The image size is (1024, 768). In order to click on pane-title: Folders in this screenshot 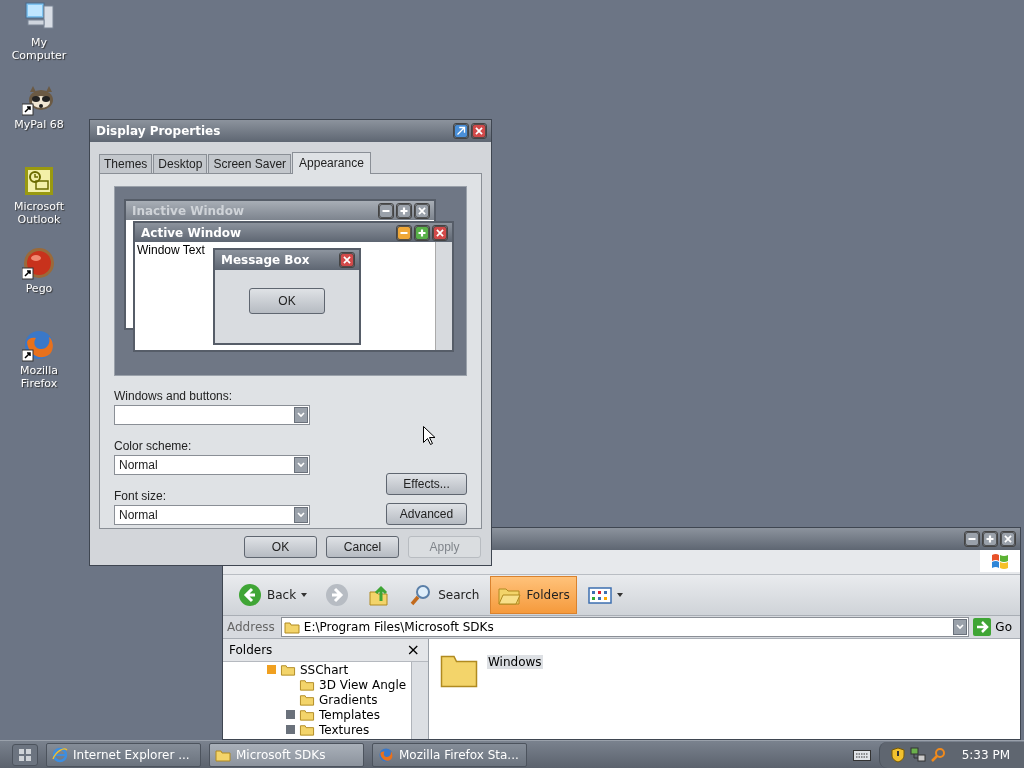, I will do `click(251, 650)`.